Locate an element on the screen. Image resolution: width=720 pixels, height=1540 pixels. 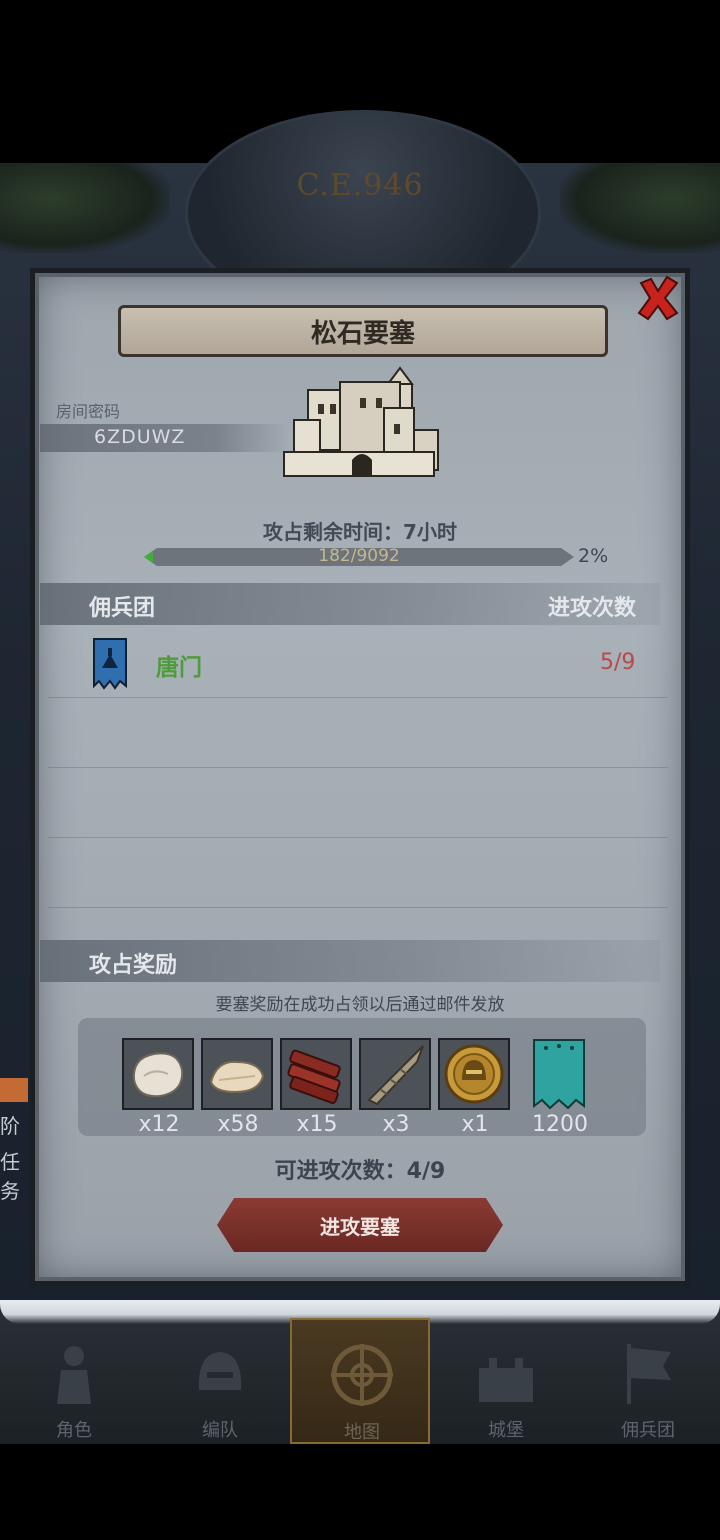
progress-text: 182/9092 is located at coordinates (359, 556).